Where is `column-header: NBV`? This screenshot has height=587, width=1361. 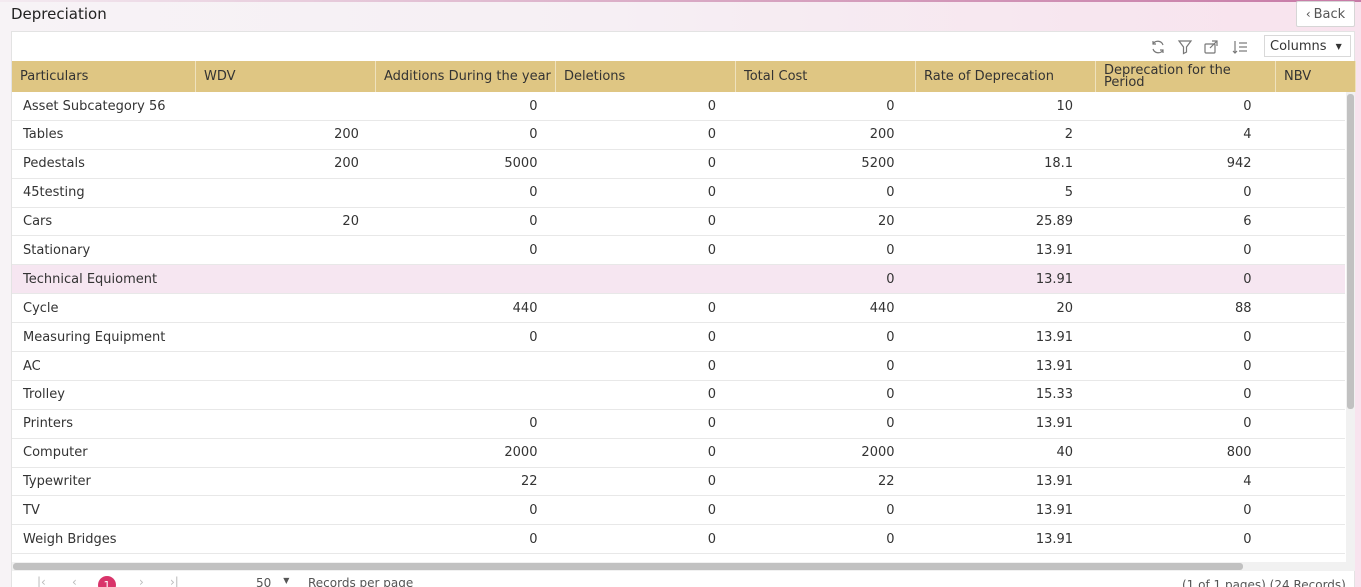
column-header: NBV is located at coordinates (1316, 76).